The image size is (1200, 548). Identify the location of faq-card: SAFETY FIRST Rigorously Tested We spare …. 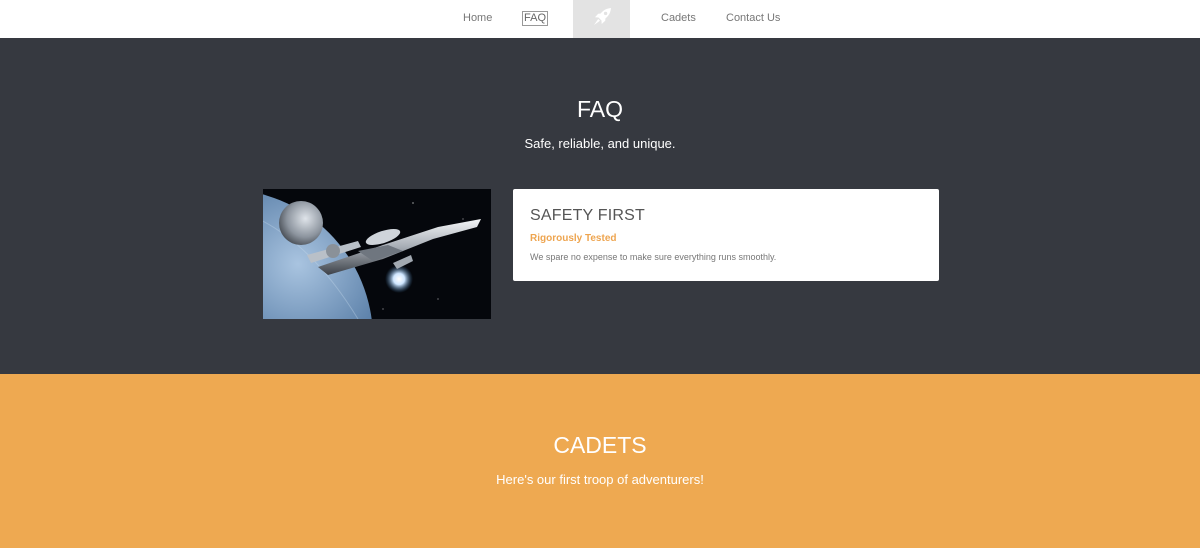
(726, 235).